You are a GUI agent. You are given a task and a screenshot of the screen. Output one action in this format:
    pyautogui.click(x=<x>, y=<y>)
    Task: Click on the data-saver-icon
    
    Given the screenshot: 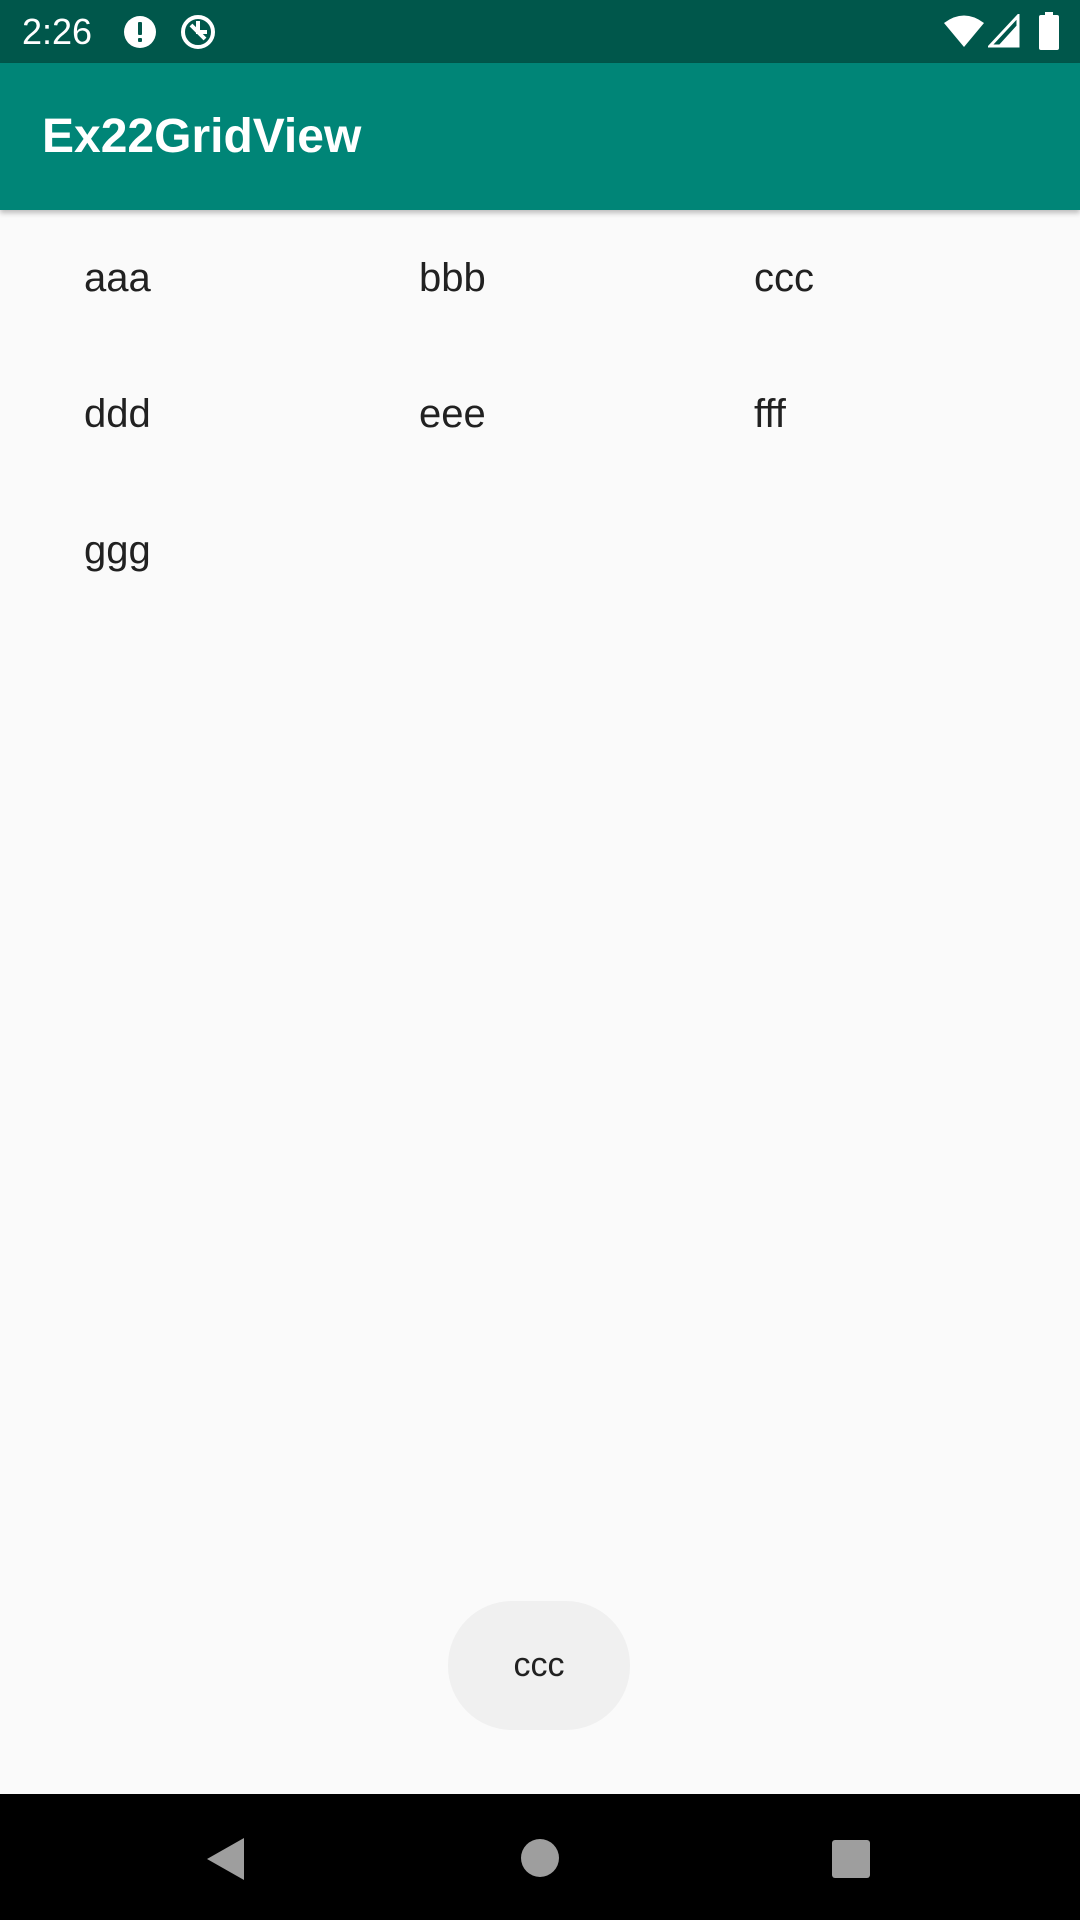 What is the action you would take?
    pyautogui.click(x=198, y=32)
    